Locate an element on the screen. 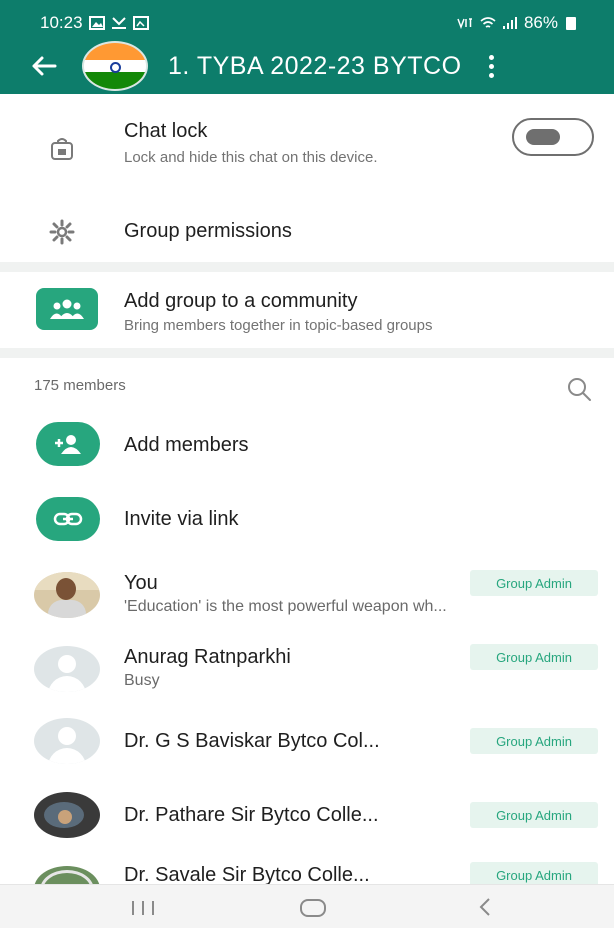  signal-icon is located at coordinates (509, 23).